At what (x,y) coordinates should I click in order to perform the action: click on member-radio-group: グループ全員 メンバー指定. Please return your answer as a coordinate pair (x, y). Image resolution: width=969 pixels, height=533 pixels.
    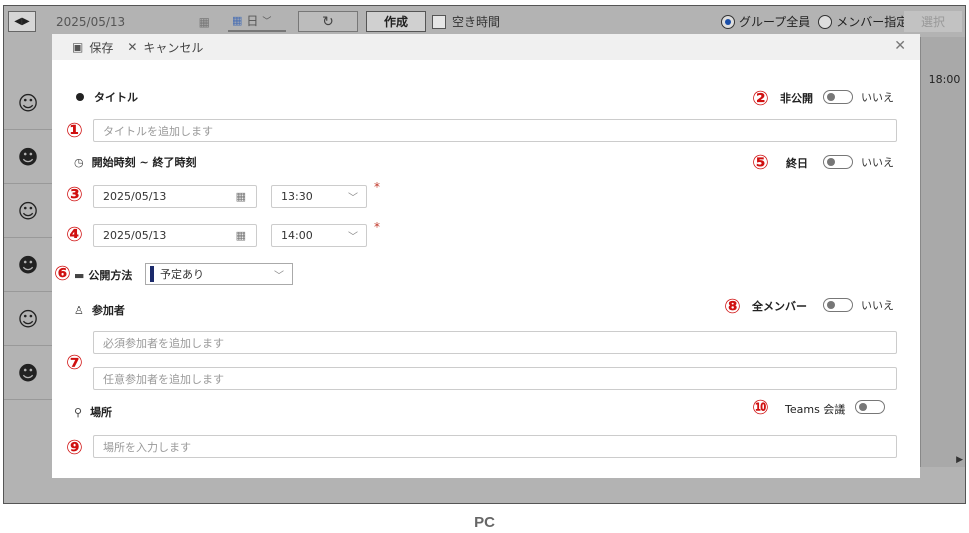
    Looking at the image, I should click on (818, 21).